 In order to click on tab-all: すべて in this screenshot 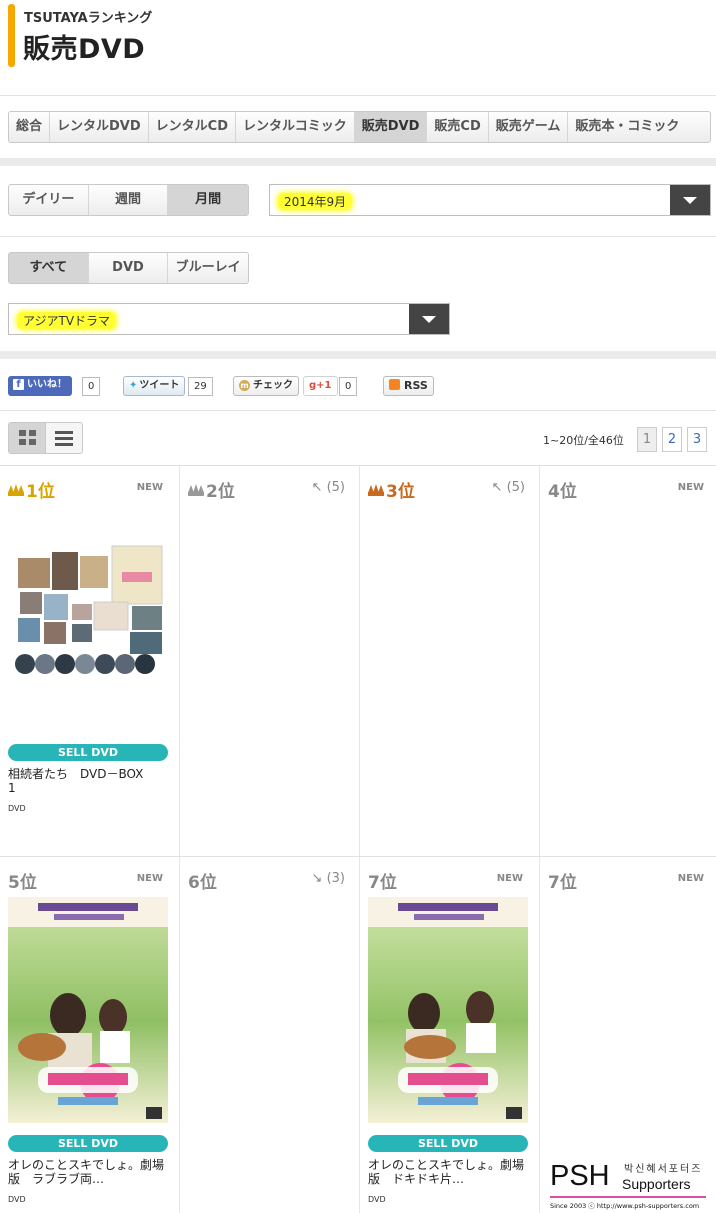, I will do `click(49, 268)`.